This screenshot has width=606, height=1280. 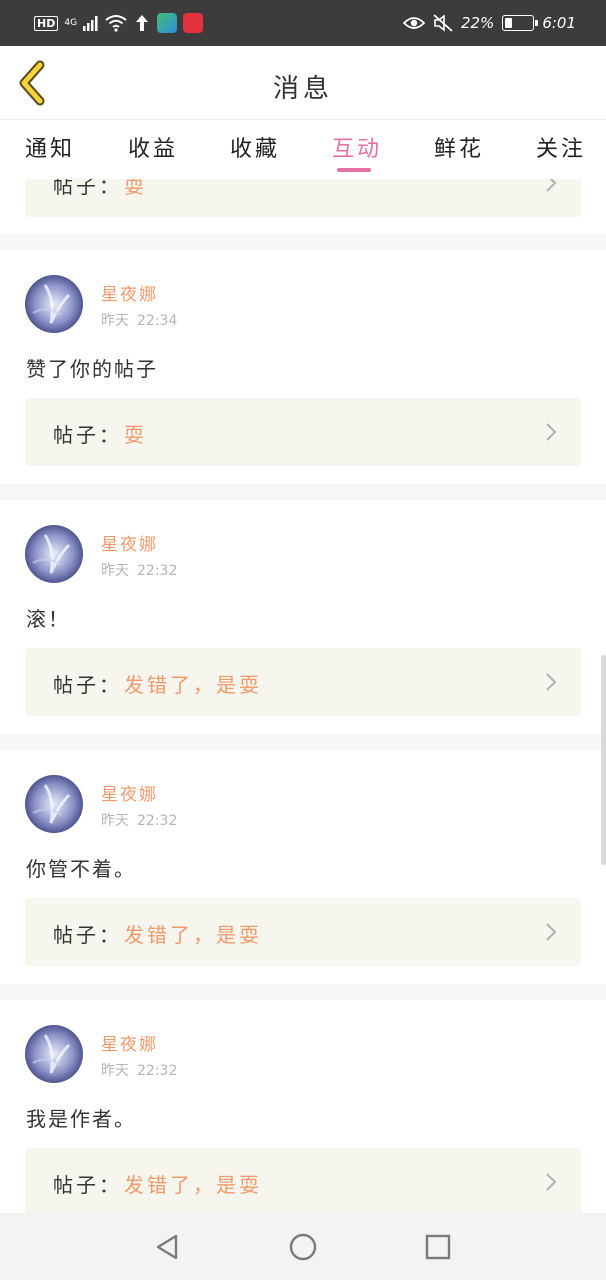 What do you see at coordinates (255, 147) in the screenshot?
I see `tab-favorites: 收藏` at bounding box center [255, 147].